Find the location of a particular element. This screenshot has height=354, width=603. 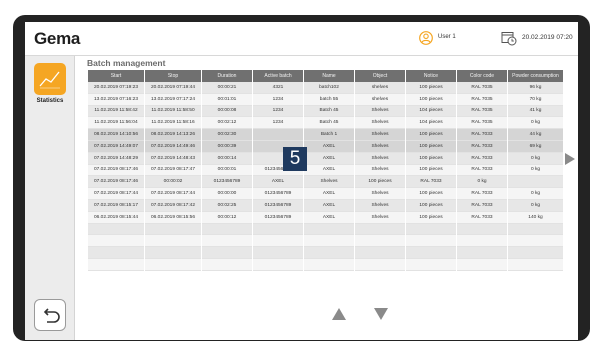

table-cell: batch 55 is located at coordinates (329, 99).